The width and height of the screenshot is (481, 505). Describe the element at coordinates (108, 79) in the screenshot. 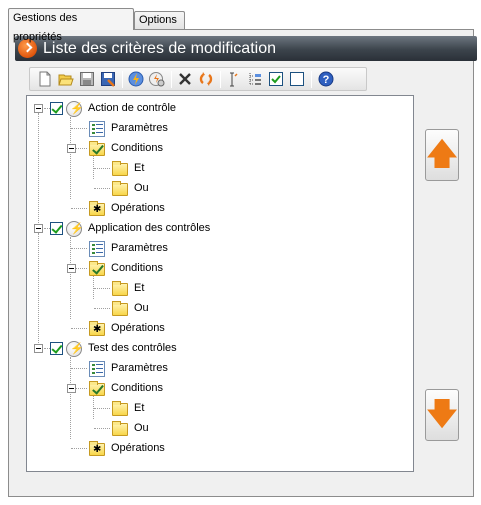

I see `save-as-icon` at that location.